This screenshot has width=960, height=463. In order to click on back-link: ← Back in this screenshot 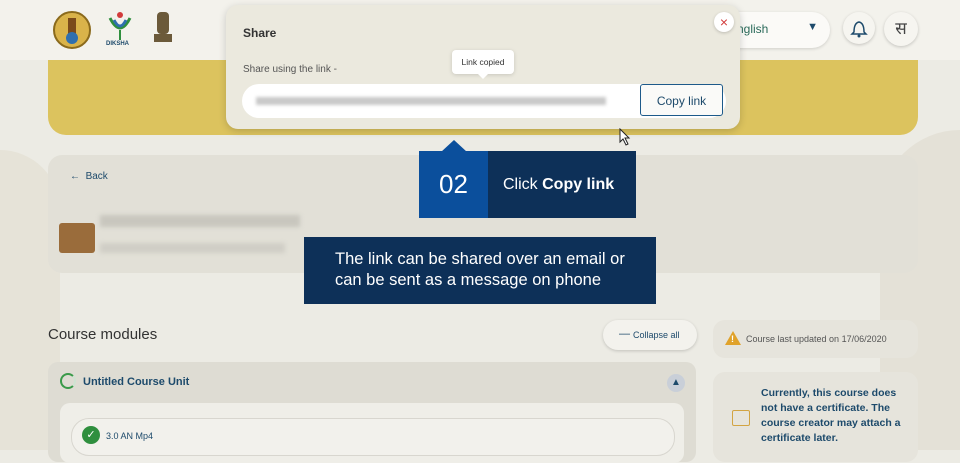, I will do `click(89, 176)`.